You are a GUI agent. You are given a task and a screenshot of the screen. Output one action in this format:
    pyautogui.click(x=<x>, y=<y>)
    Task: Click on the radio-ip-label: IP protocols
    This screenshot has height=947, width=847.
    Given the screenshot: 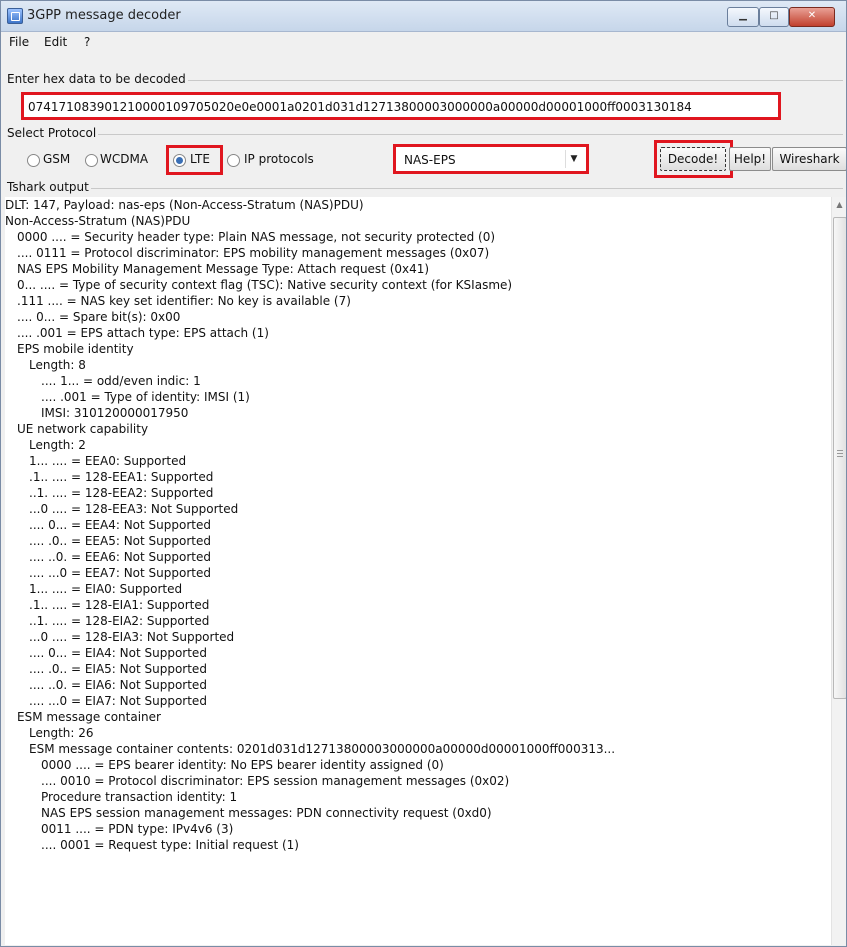 What is the action you would take?
    pyautogui.click(x=279, y=159)
    